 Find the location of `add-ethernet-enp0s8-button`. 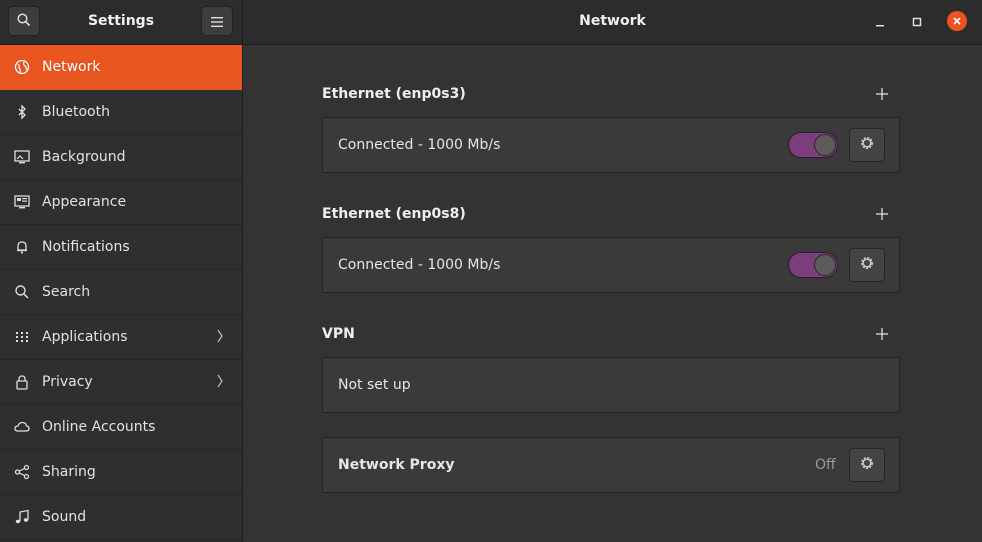

add-ethernet-enp0s8-button is located at coordinates (882, 214).